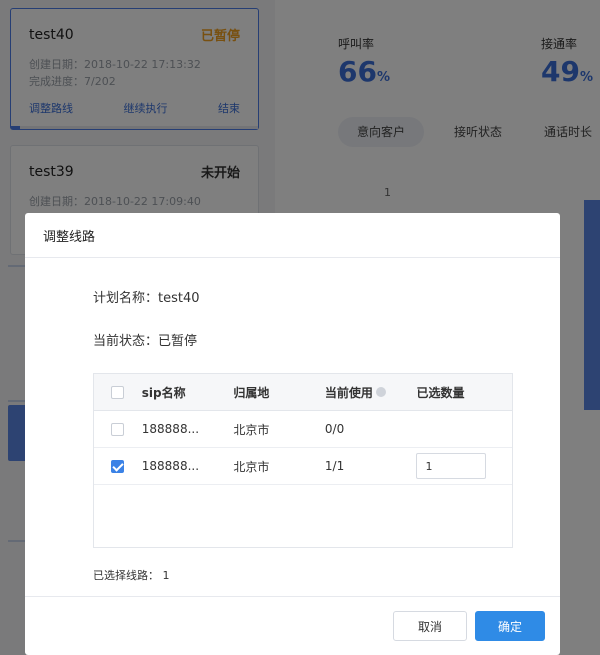 This screenshot has width=600, height=655. What do you see at coordinates (380, 392) in the screenshot?
I see `info-icon` at bounding box center [380, 392].